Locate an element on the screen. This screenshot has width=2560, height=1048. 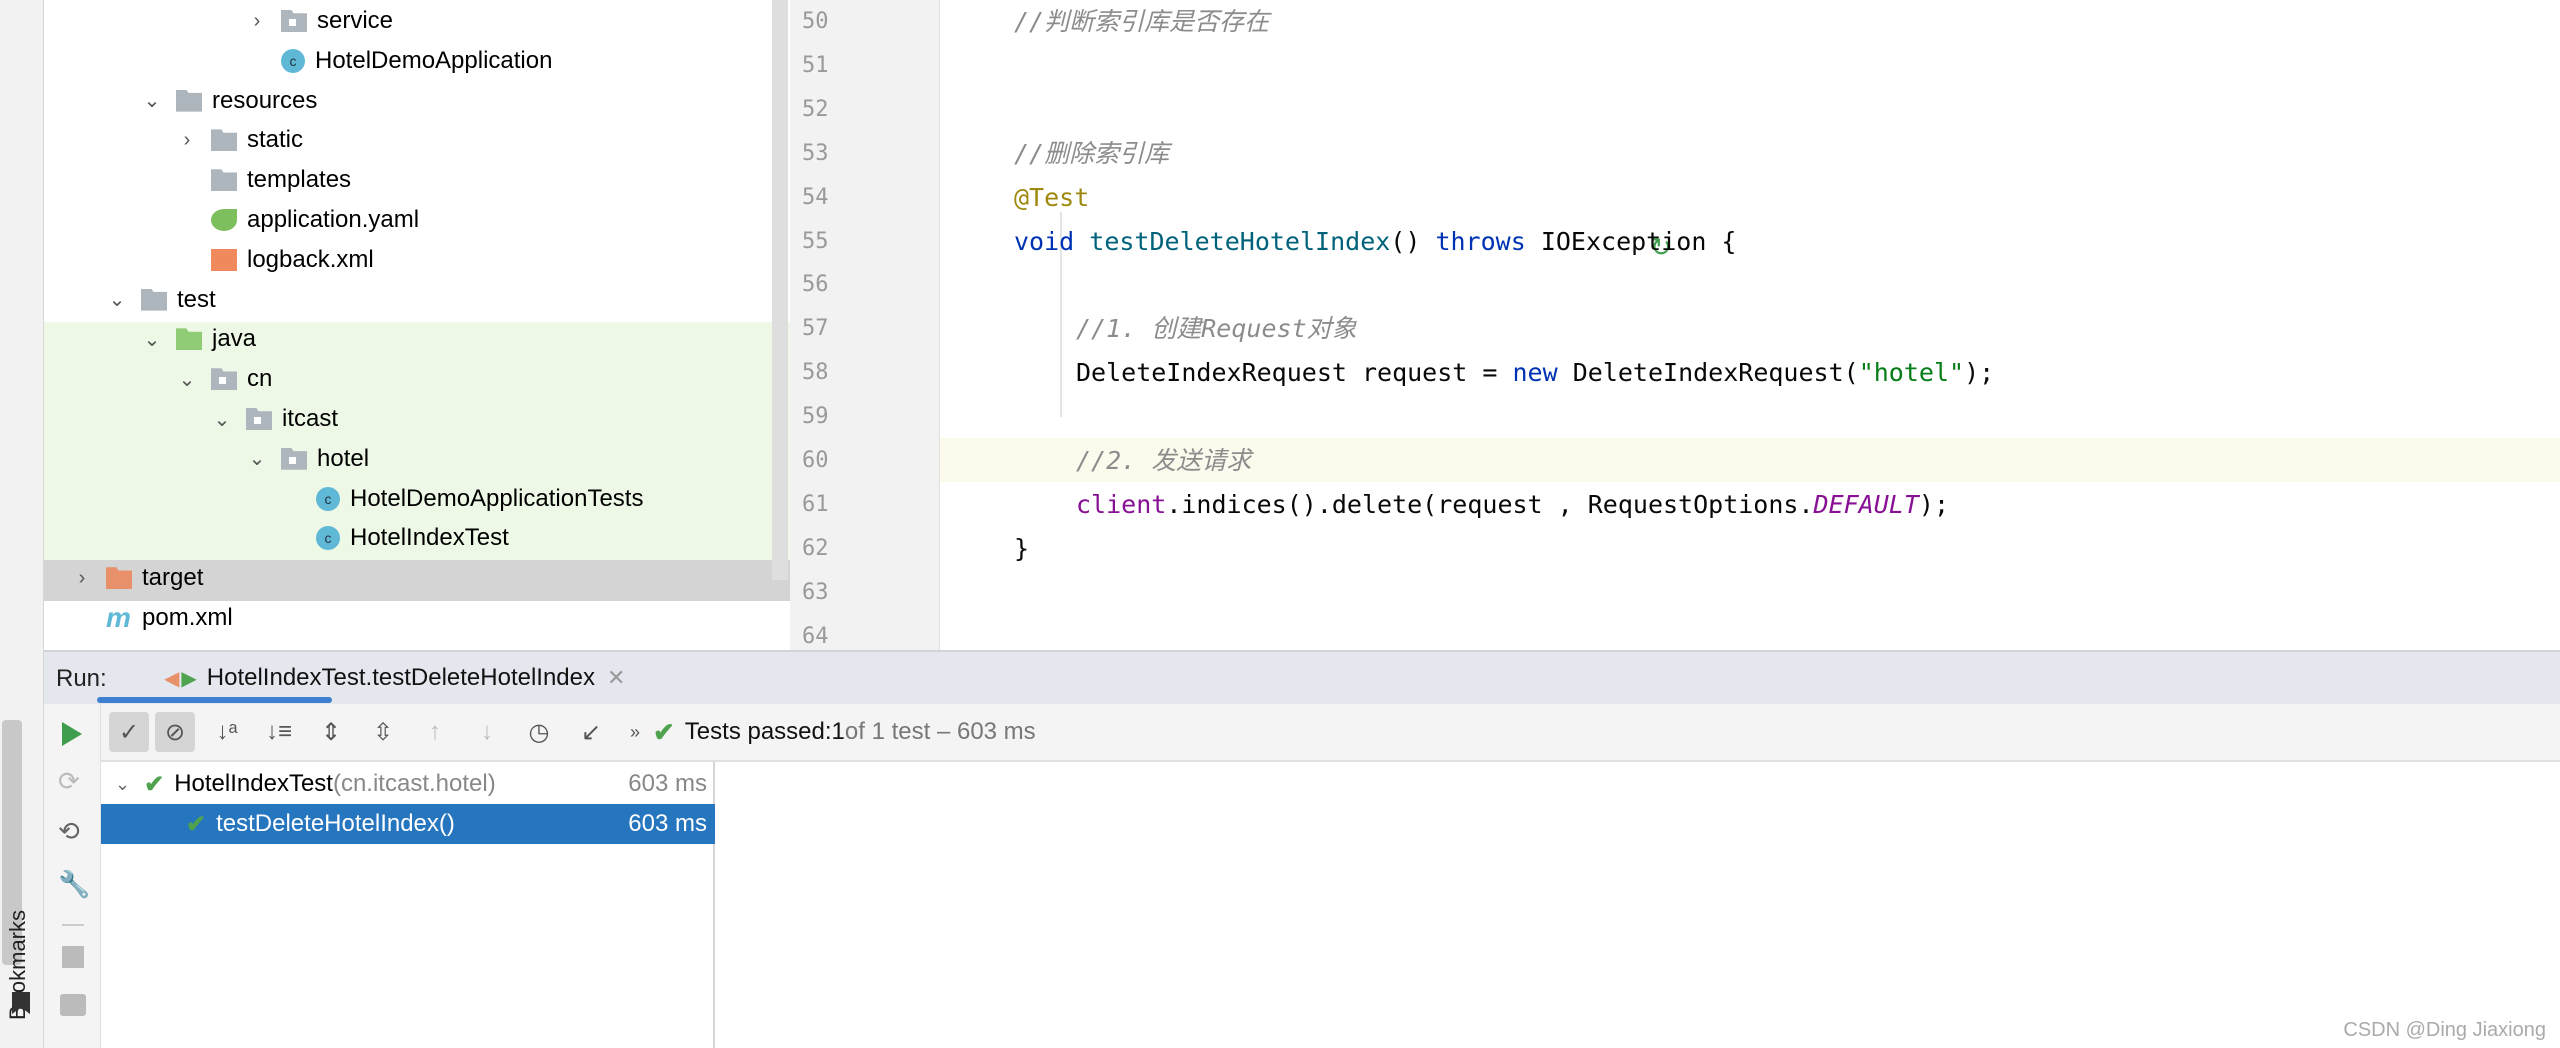
spring-boot-class-icon: c is located at coordinates (293, 60).